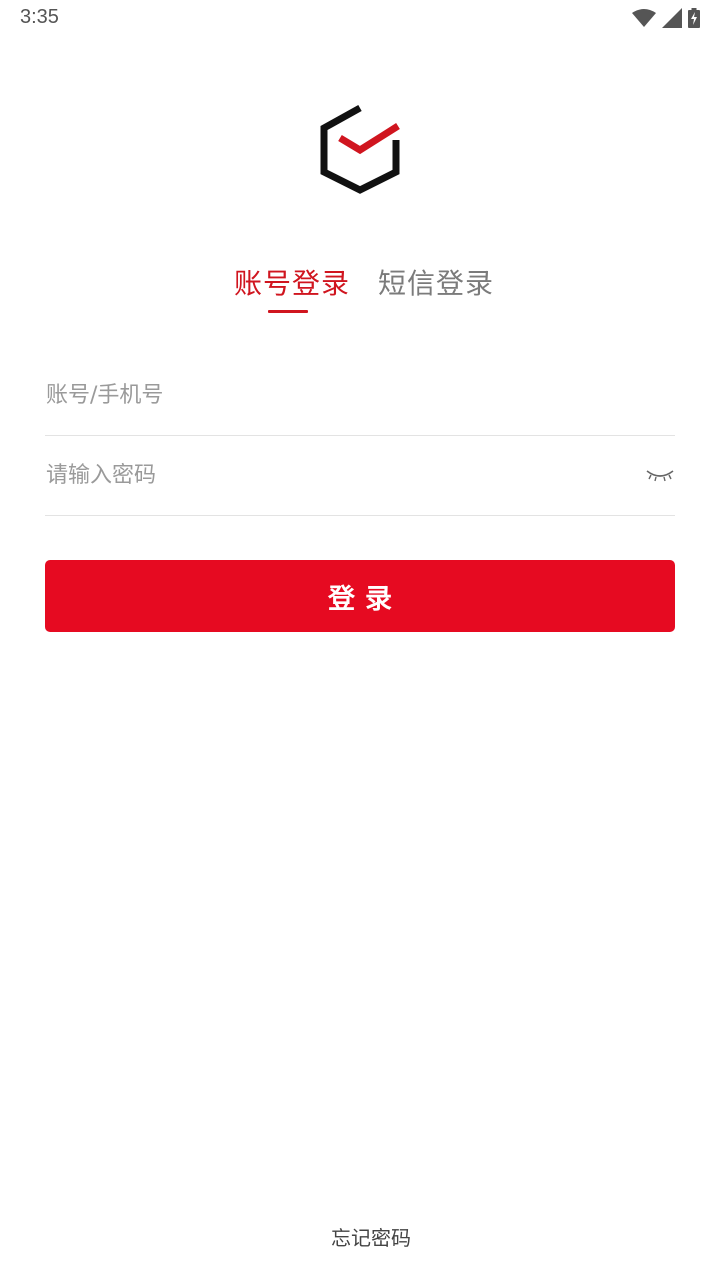 The image size is (720, 1280). I want to click on account-input, so click(340, 395).